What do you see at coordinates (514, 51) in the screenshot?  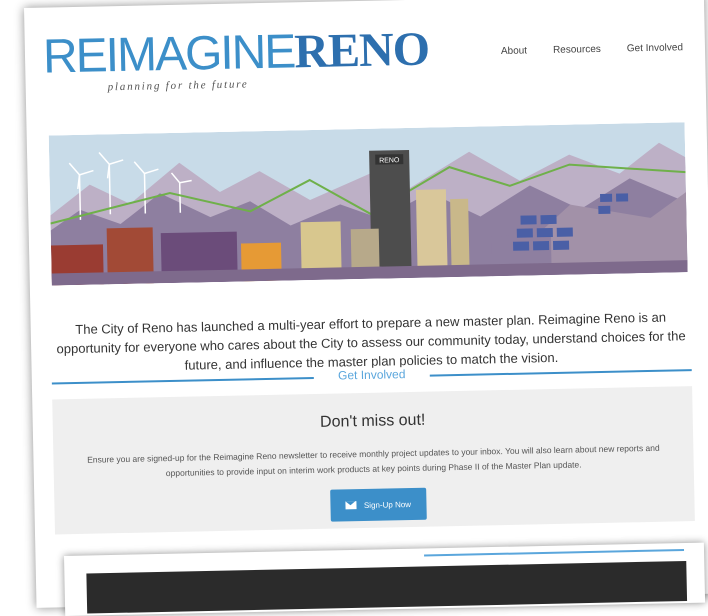 I see `nav-about: About` at bounding box center [514, 51].